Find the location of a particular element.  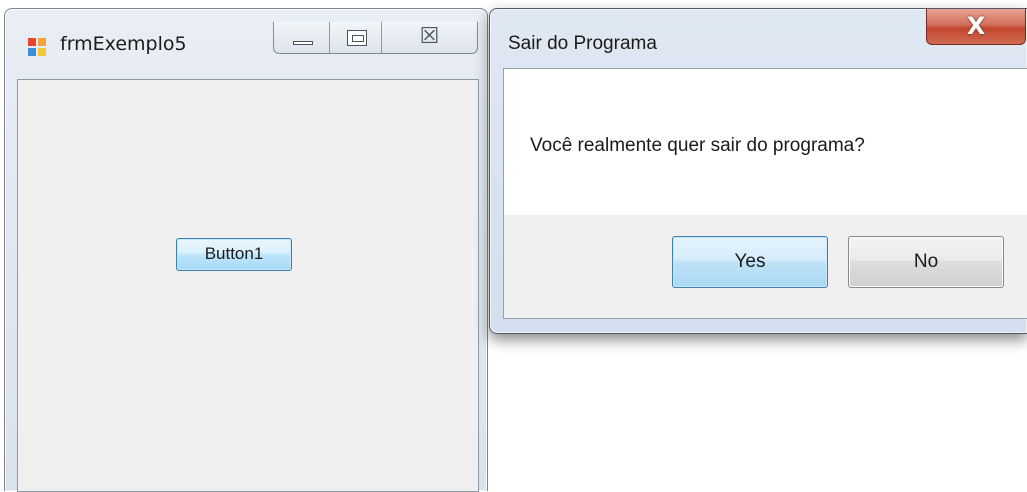

app-icon is located at coordinates (37, 47).